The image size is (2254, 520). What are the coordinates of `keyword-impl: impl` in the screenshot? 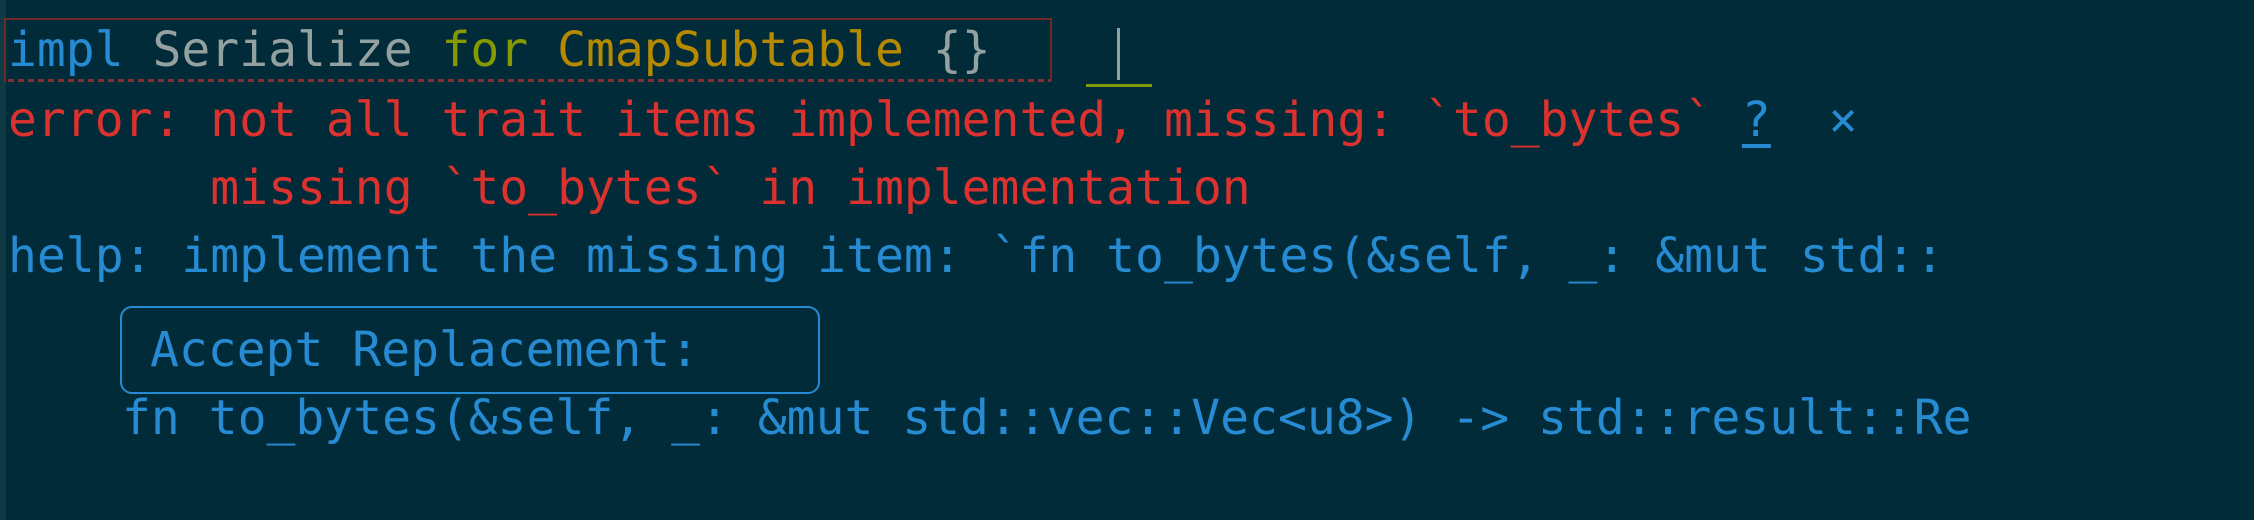 It's located at (66, 50).